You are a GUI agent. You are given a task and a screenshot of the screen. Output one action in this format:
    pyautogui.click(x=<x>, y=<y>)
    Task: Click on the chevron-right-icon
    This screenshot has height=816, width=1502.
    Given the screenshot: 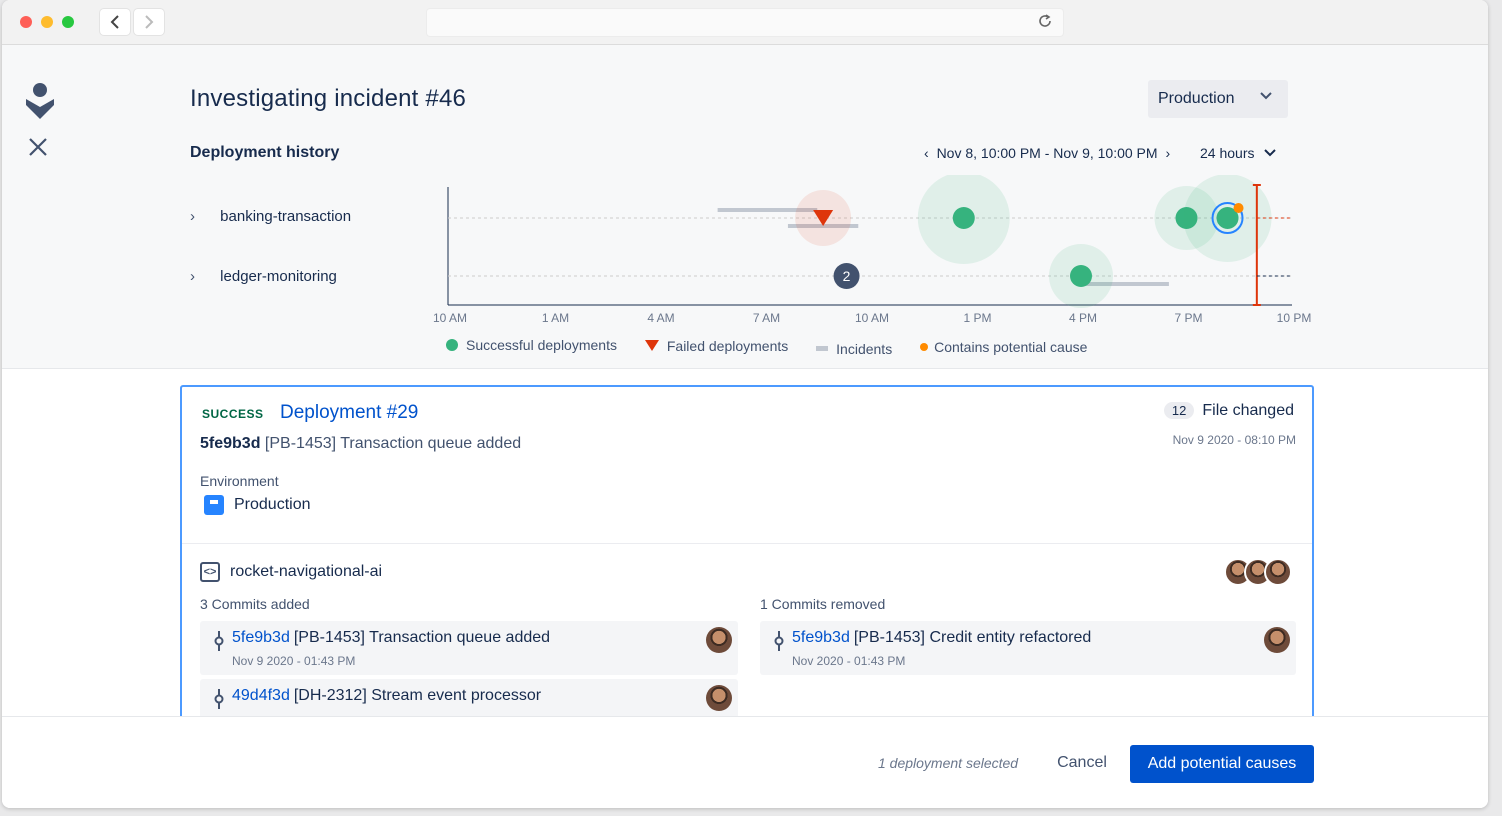 What is the action you would take?
    pyautogui.click(x=149, y=22)
    